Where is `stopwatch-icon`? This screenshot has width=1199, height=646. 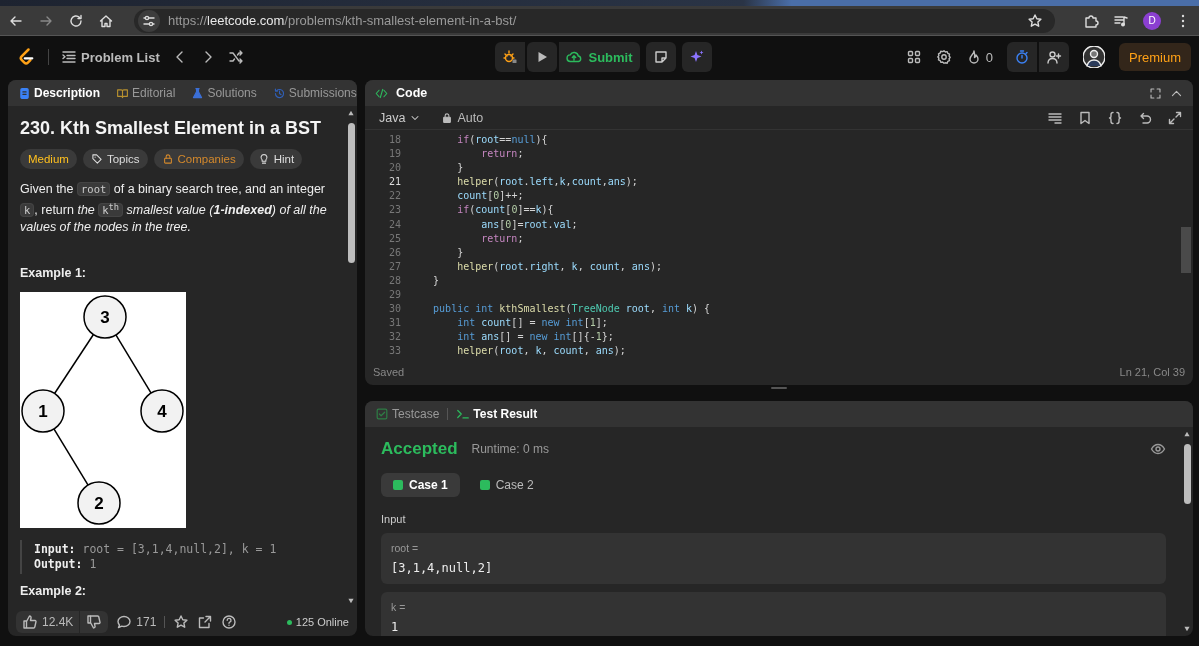 stopwatch-icon is located at coordinates (1022, 57).